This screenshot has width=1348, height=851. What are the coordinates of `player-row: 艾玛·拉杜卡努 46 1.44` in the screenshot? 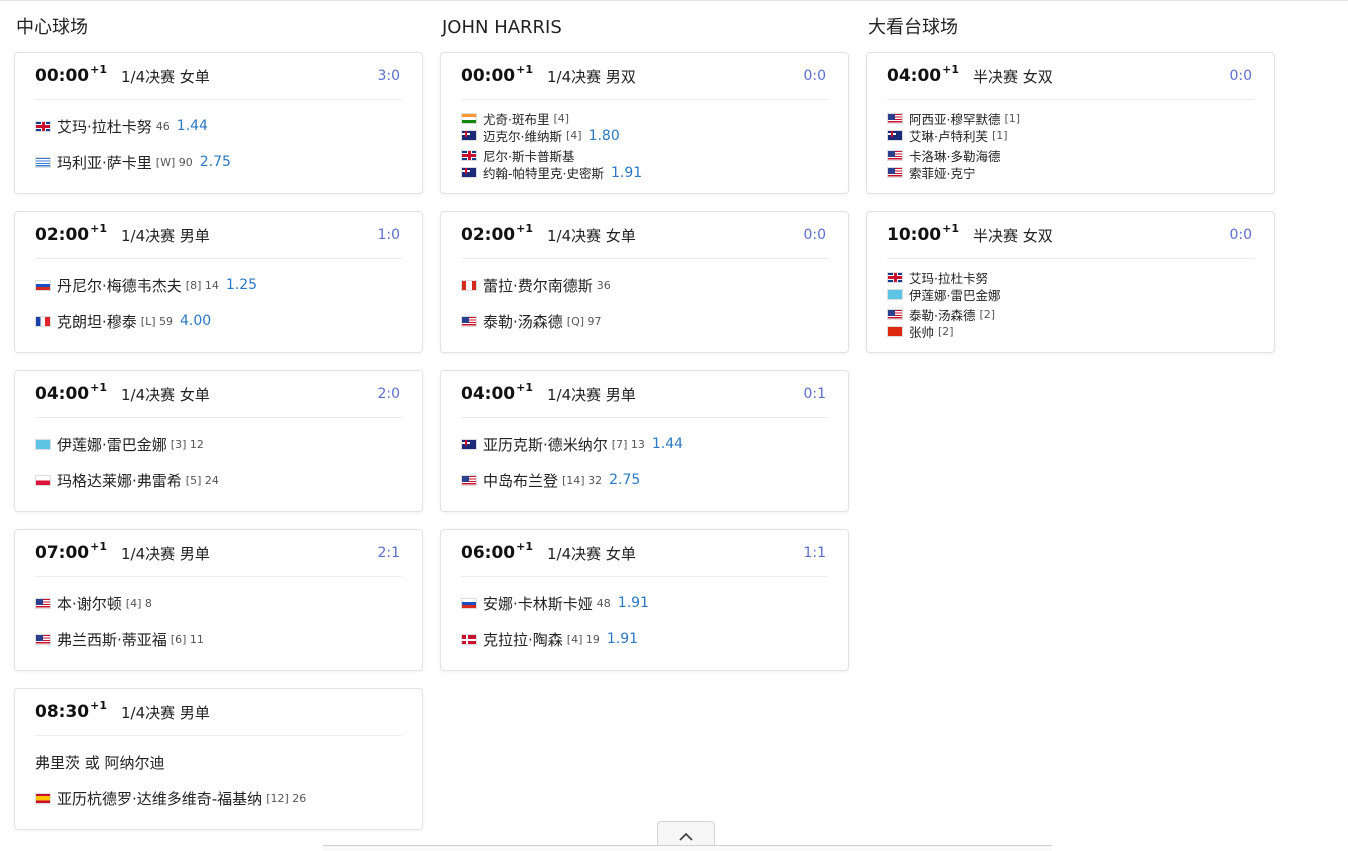 It's located at (218, 126).